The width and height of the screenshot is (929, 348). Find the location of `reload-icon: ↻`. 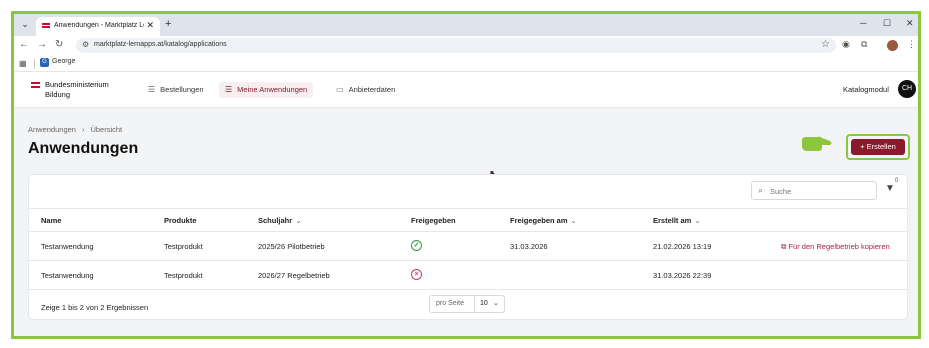

reload-icon: ↻ is located at coordinates (59, 44).